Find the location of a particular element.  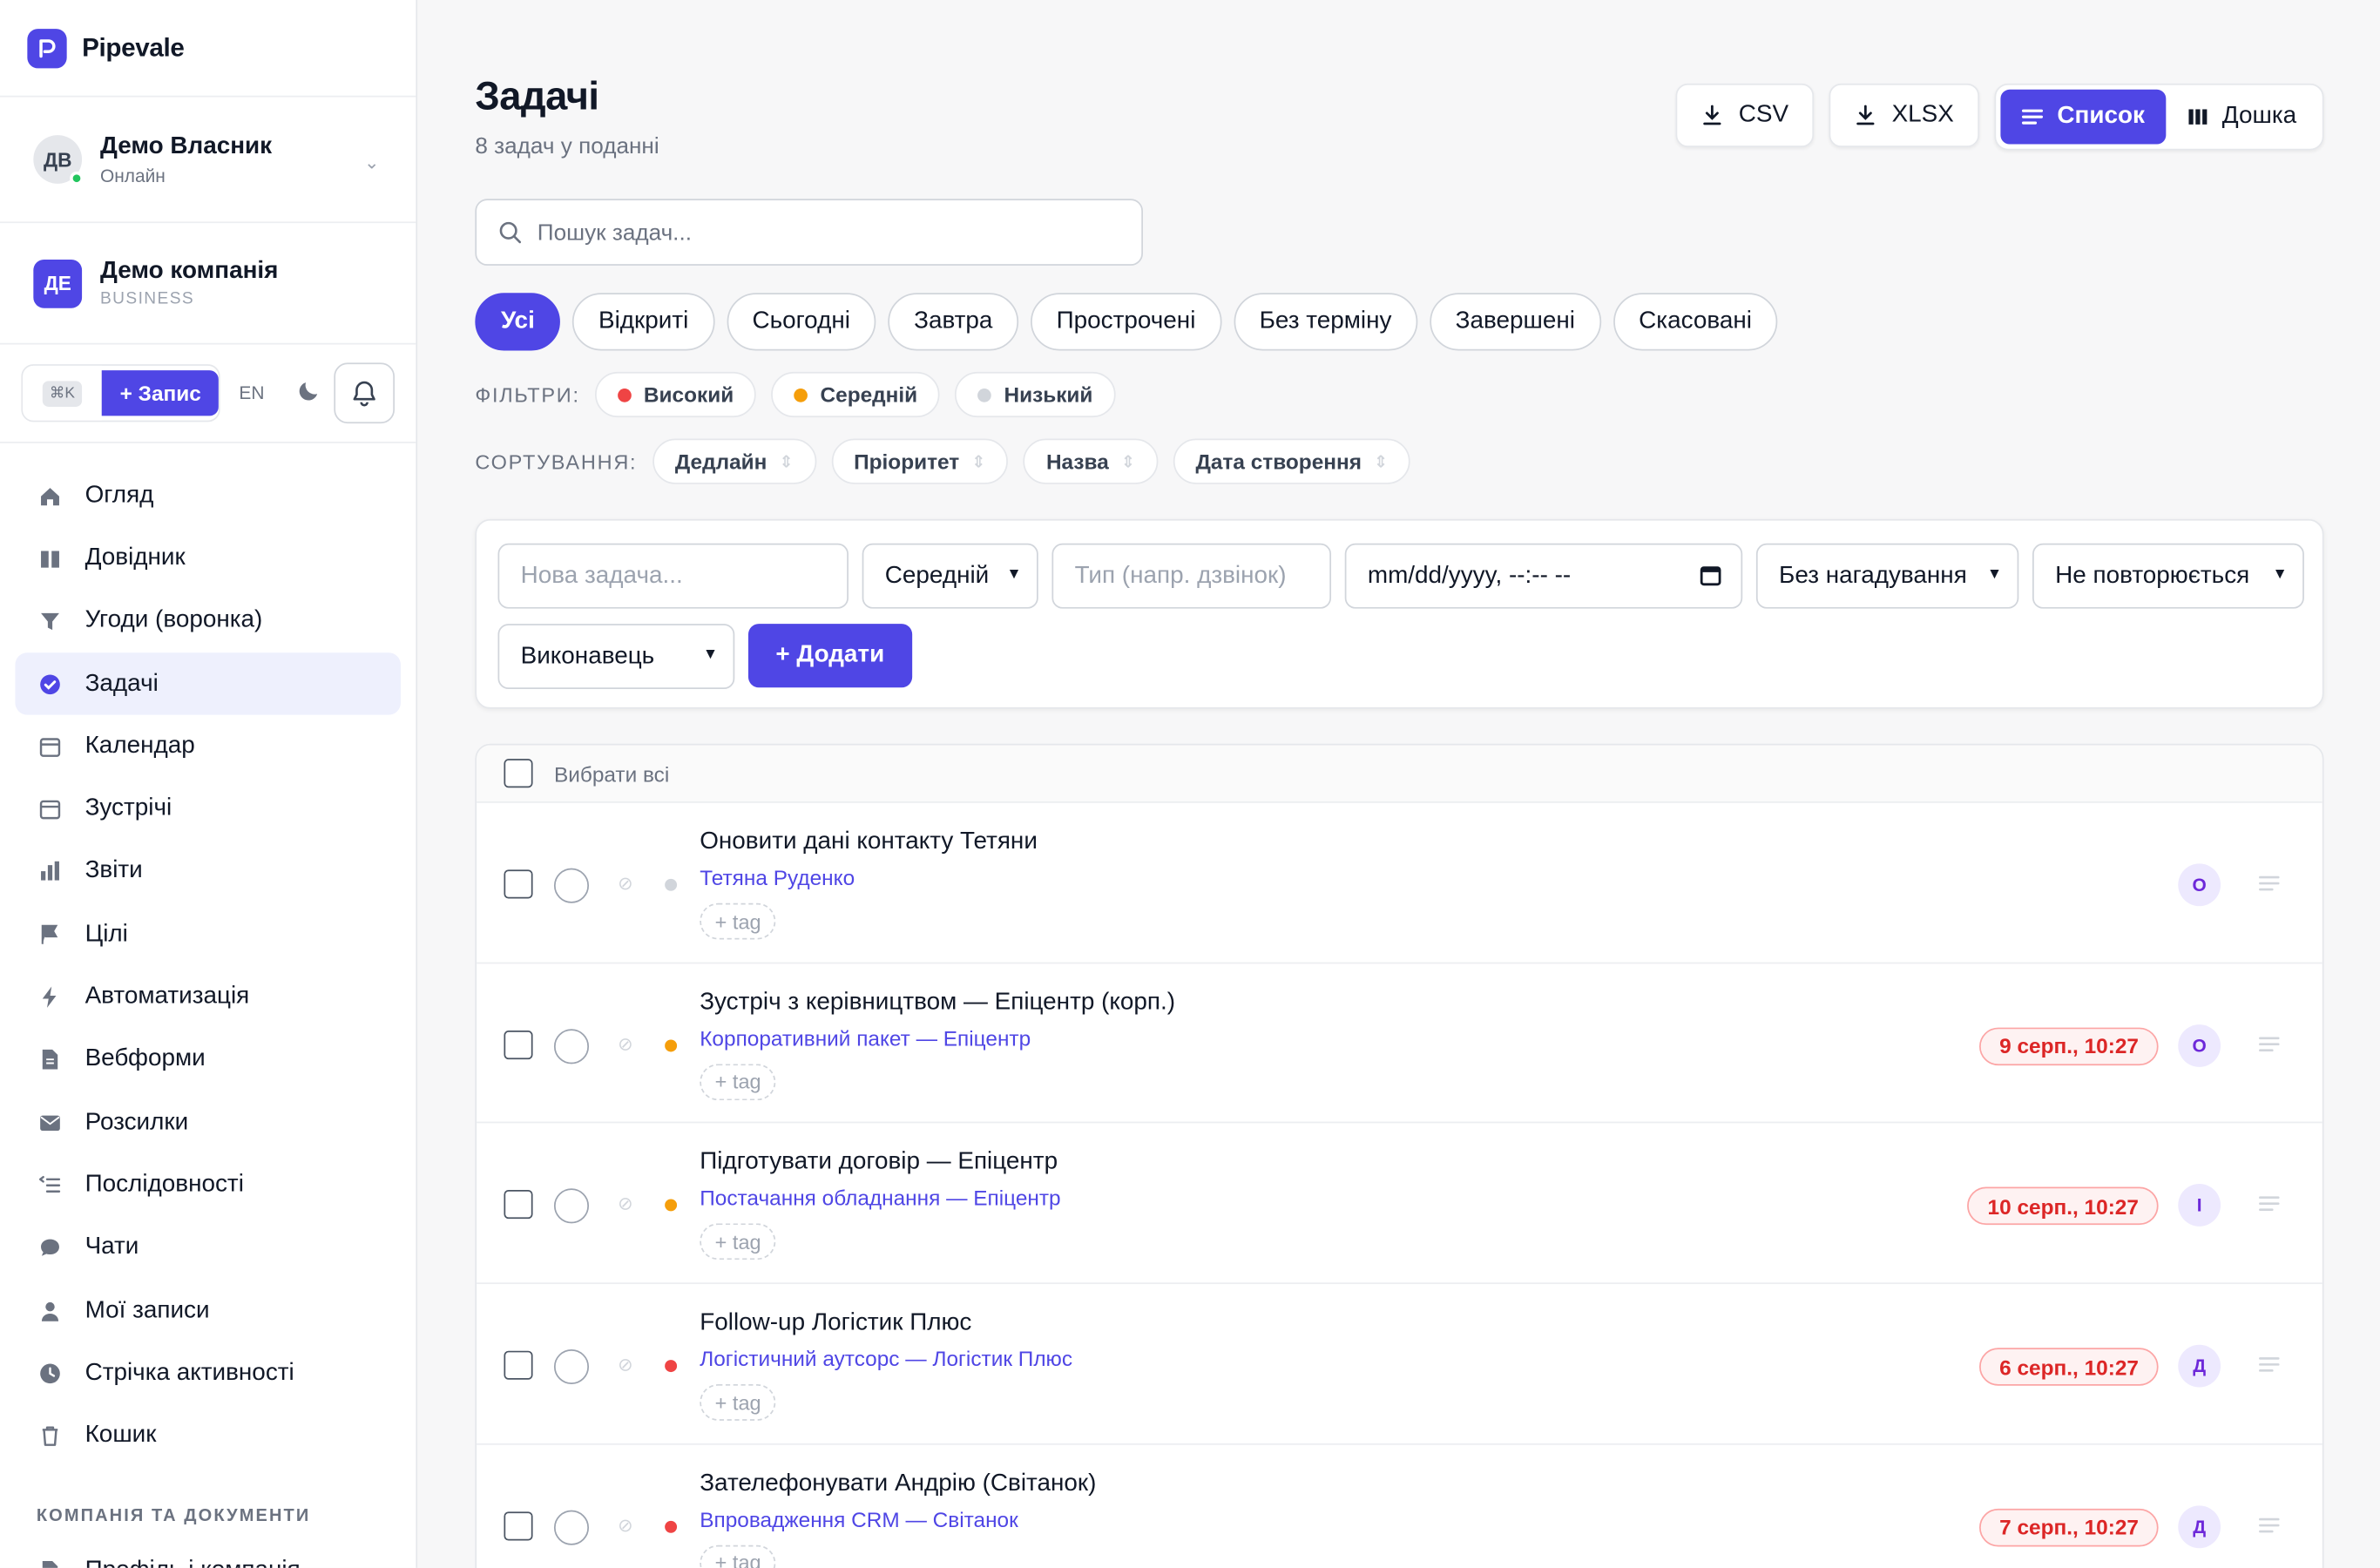

sidebar-item-15: Стрічка активності is located at coordinates (208, 1373).